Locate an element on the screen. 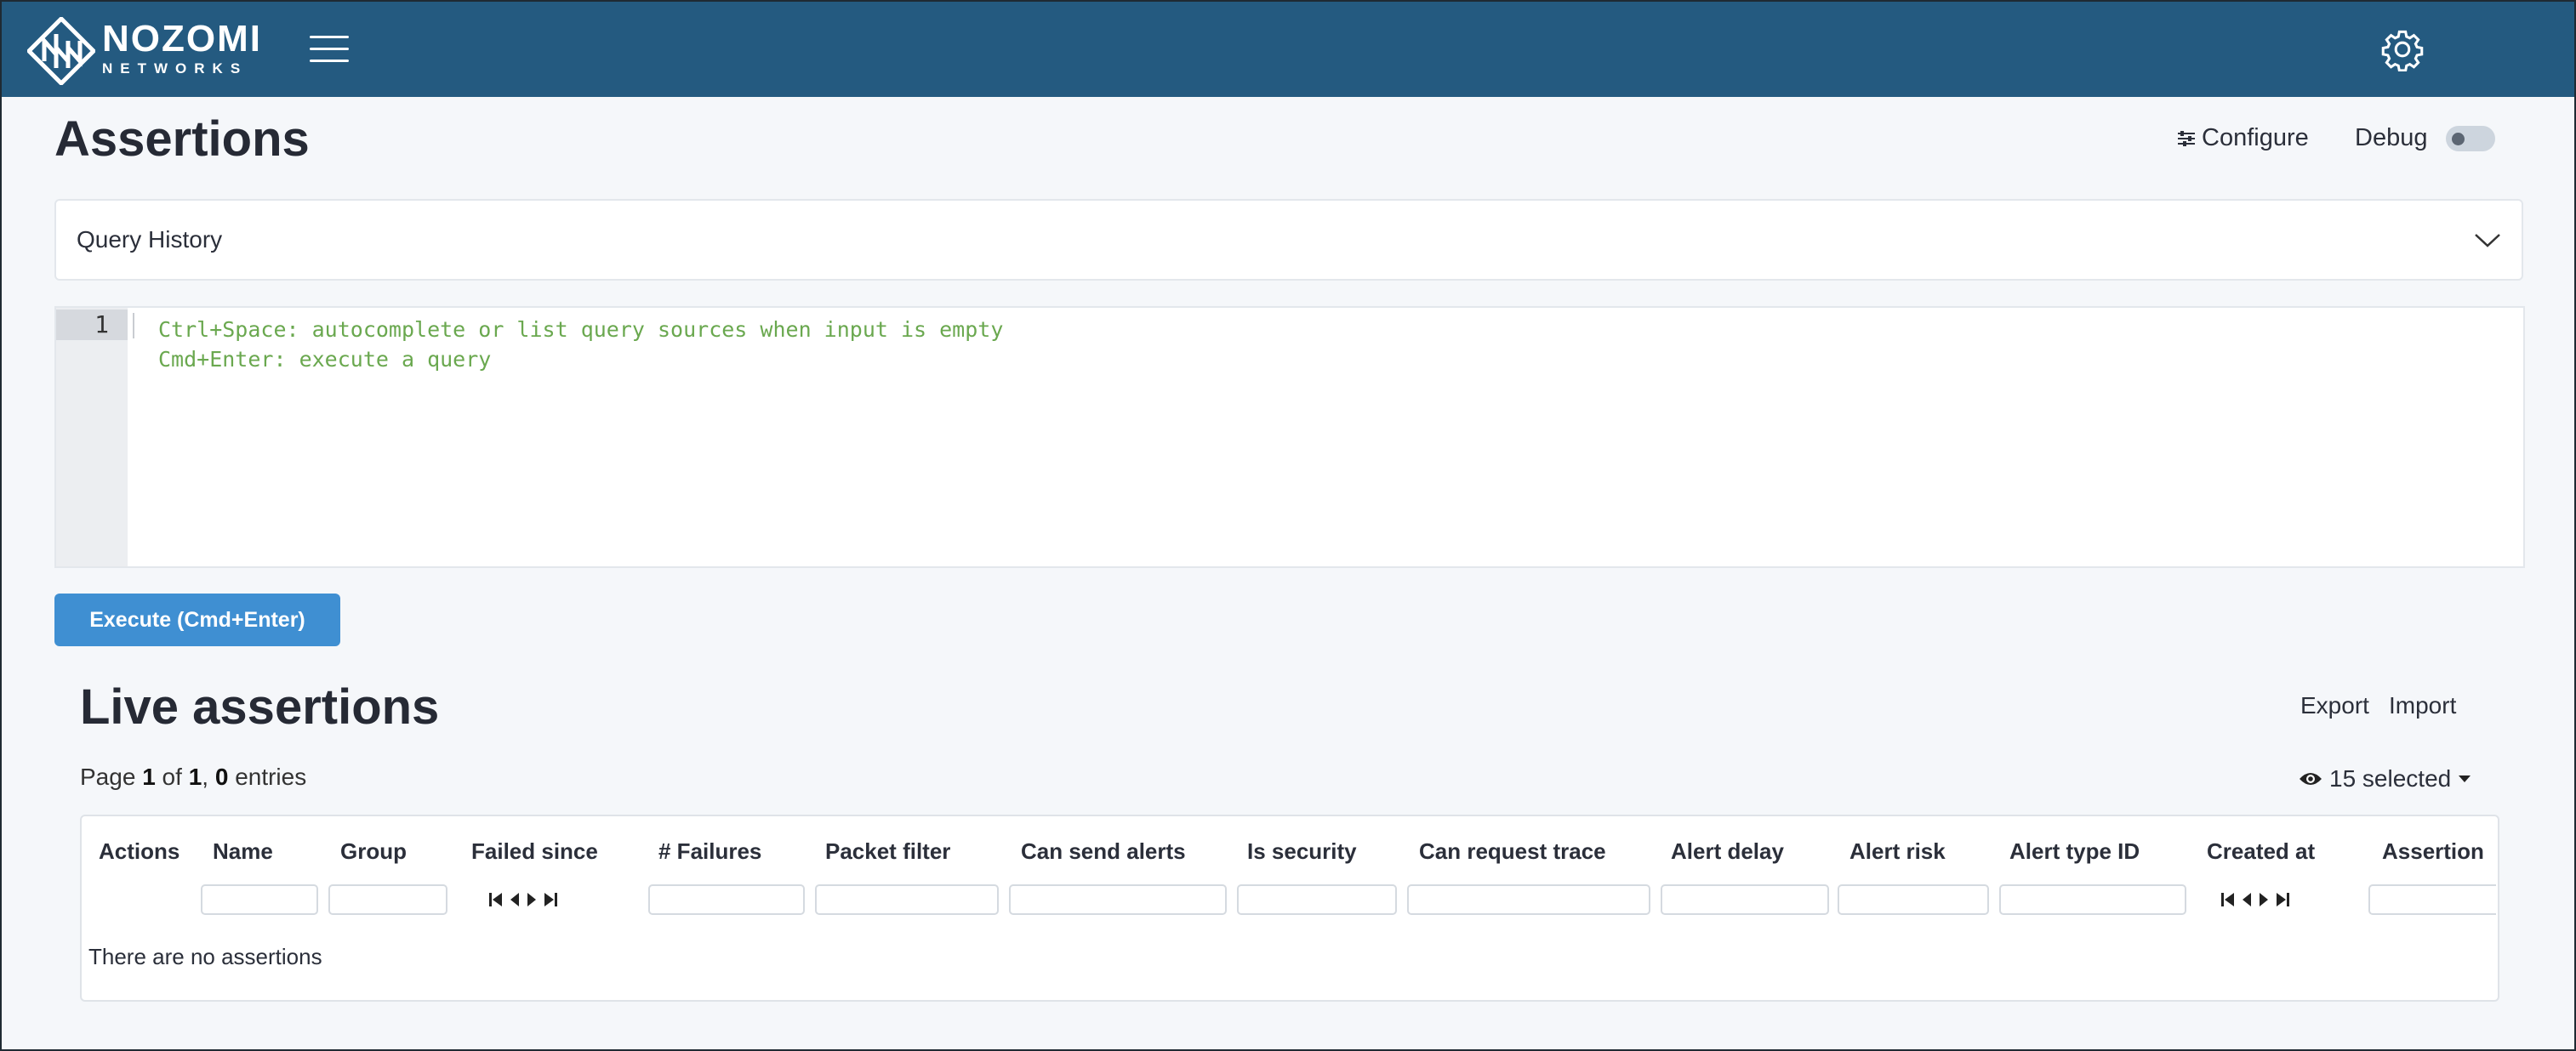  nozomi-logo-icon is located at coordinates (61, 51).